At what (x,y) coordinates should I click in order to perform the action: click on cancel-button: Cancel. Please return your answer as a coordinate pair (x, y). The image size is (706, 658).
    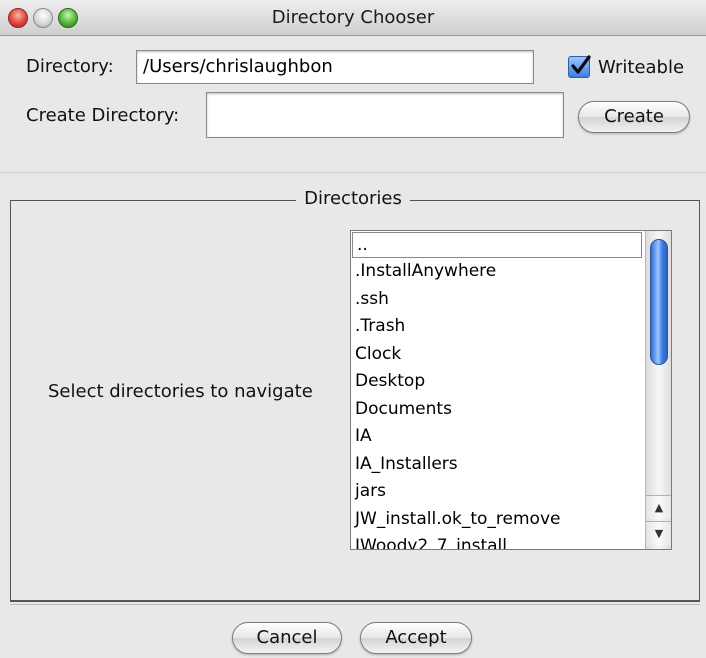
    Looking at the image, I should click on (287, 638).